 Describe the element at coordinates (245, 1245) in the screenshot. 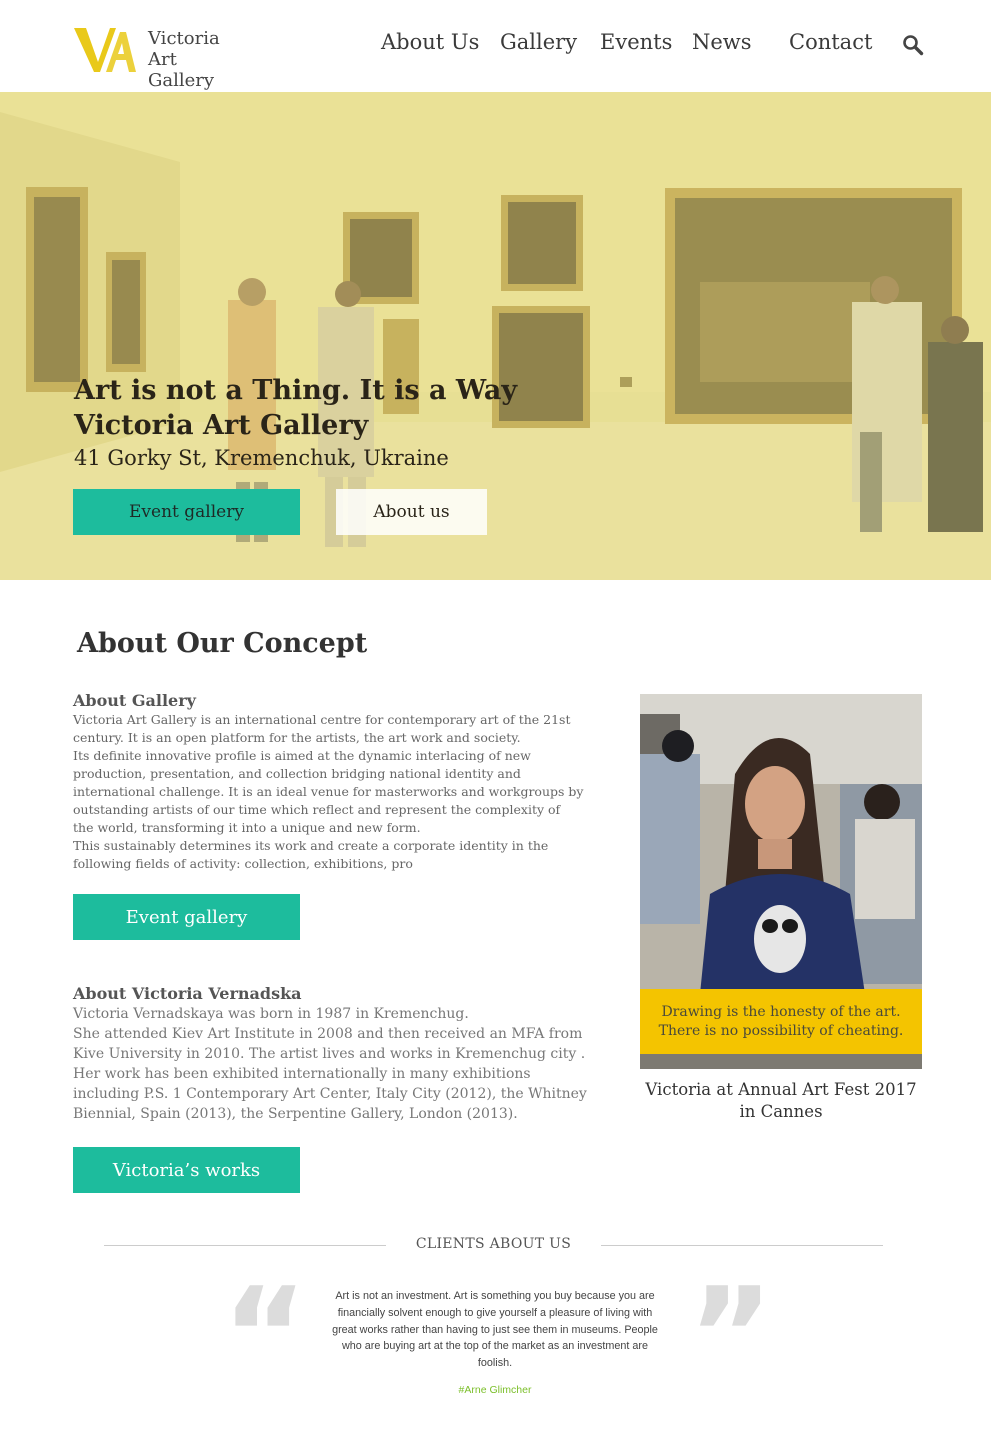

I see `clients-divider-left` at that location.